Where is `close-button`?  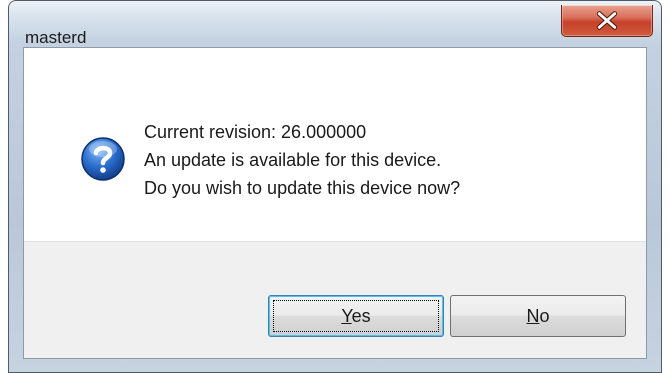 close-button is located at coordinates (607, 21).